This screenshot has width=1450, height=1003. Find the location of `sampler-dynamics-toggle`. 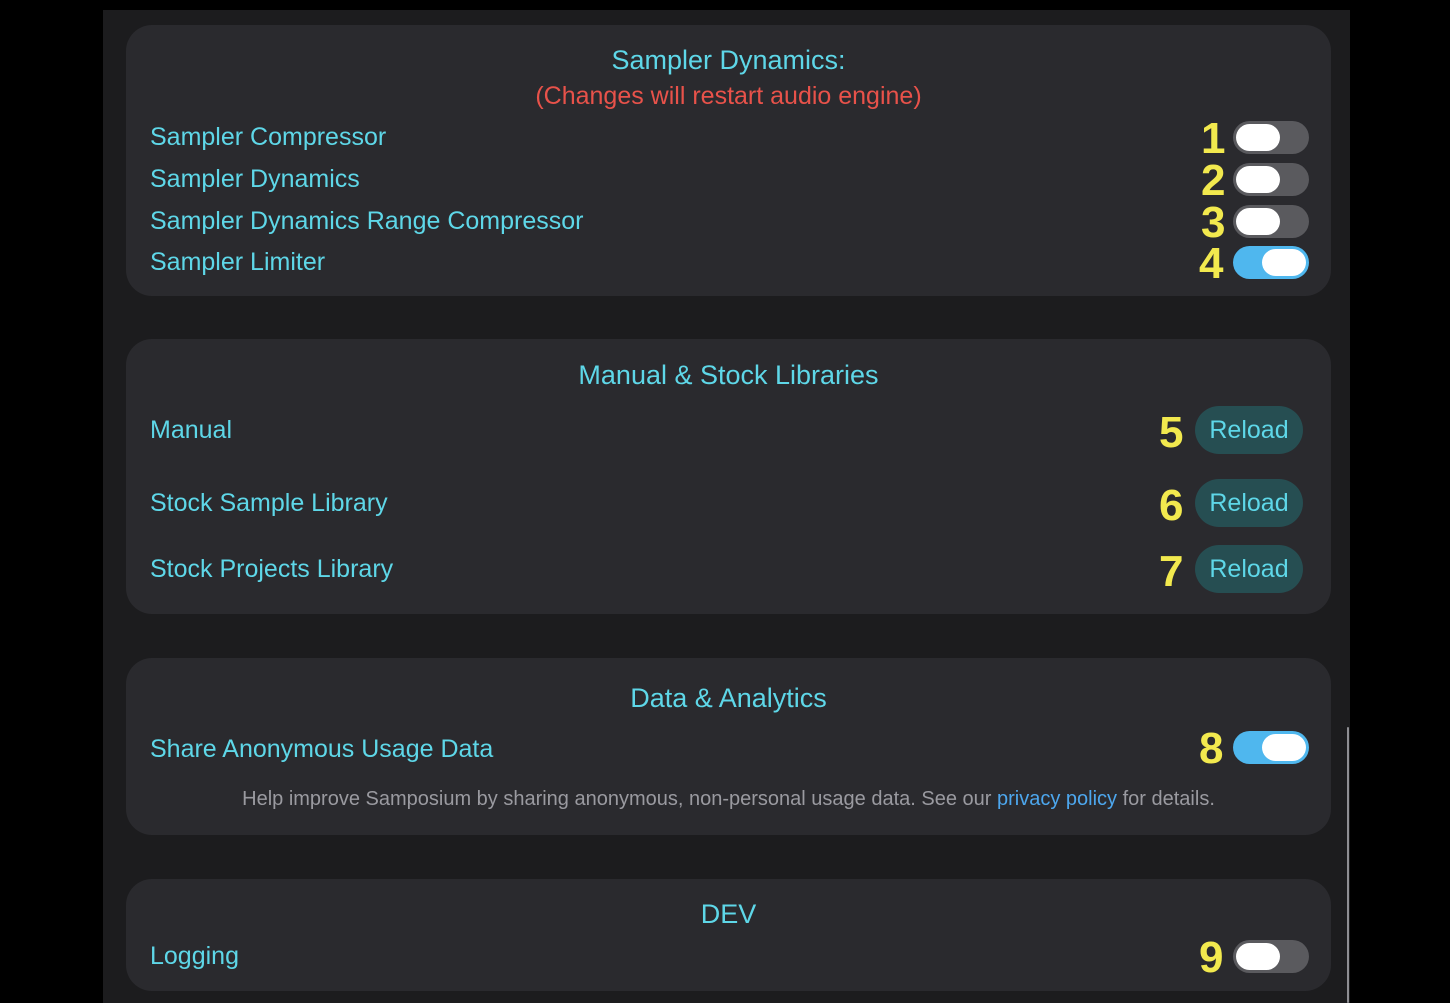

sampler-dynamics-toggle is located at coordinates (1271, 179).